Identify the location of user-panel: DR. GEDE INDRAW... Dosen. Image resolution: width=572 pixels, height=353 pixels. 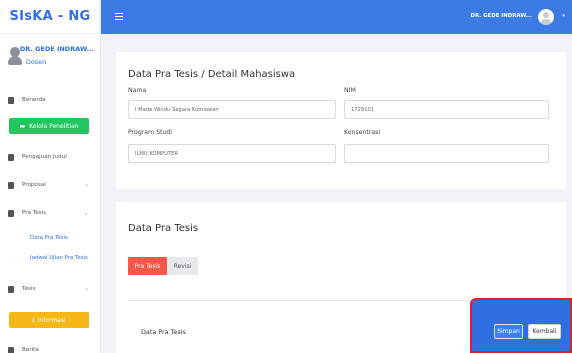
(50, 64).